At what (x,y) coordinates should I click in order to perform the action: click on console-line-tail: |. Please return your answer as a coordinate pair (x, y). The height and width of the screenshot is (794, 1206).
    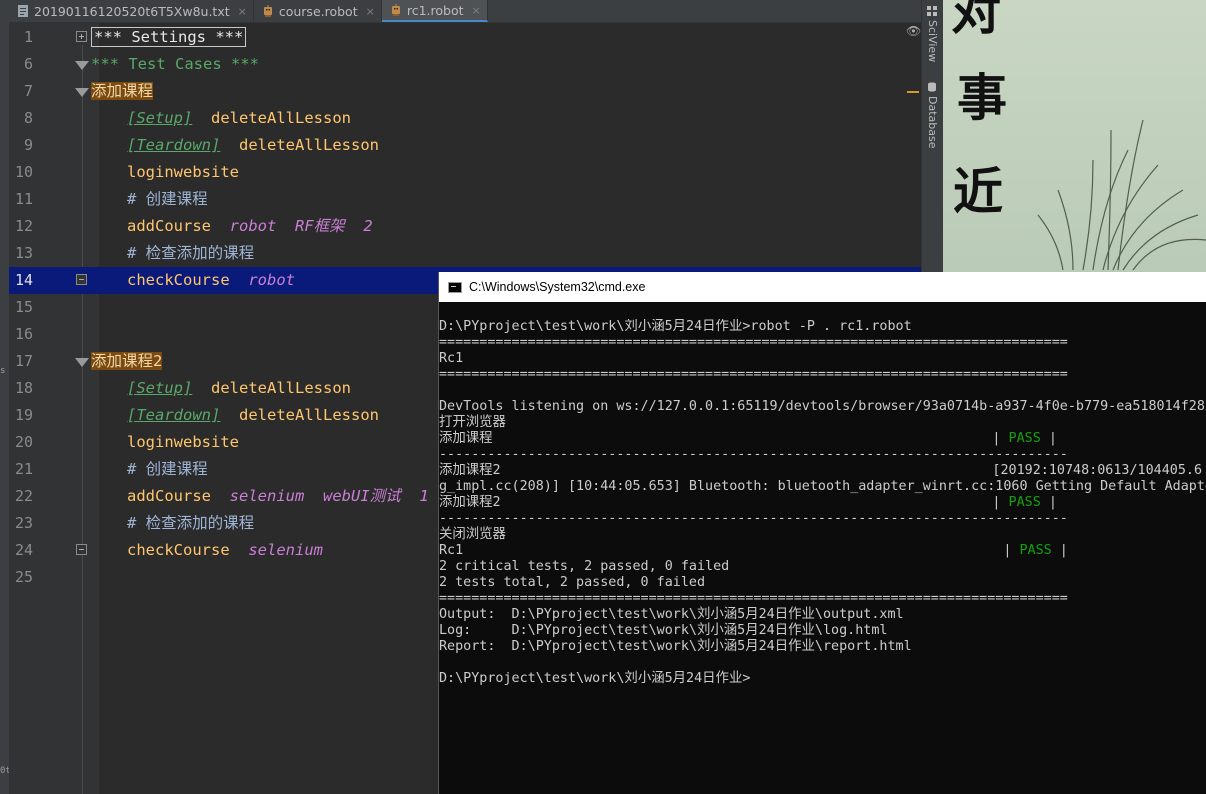
    Looking at the image, I should click on (1059, 550).